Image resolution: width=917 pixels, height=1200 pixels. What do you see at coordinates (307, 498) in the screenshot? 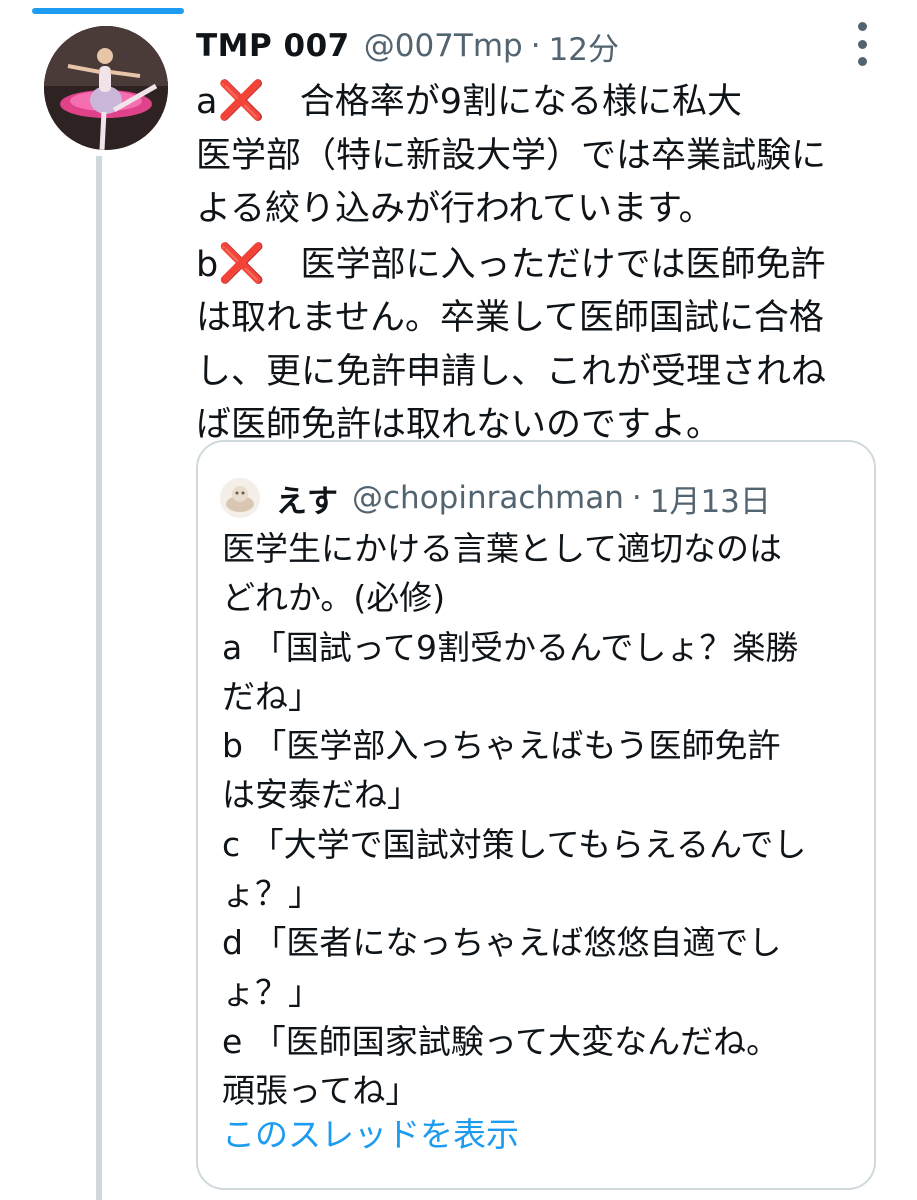
I see `quoted-author-name: えす` at bounding box center [307, 498].